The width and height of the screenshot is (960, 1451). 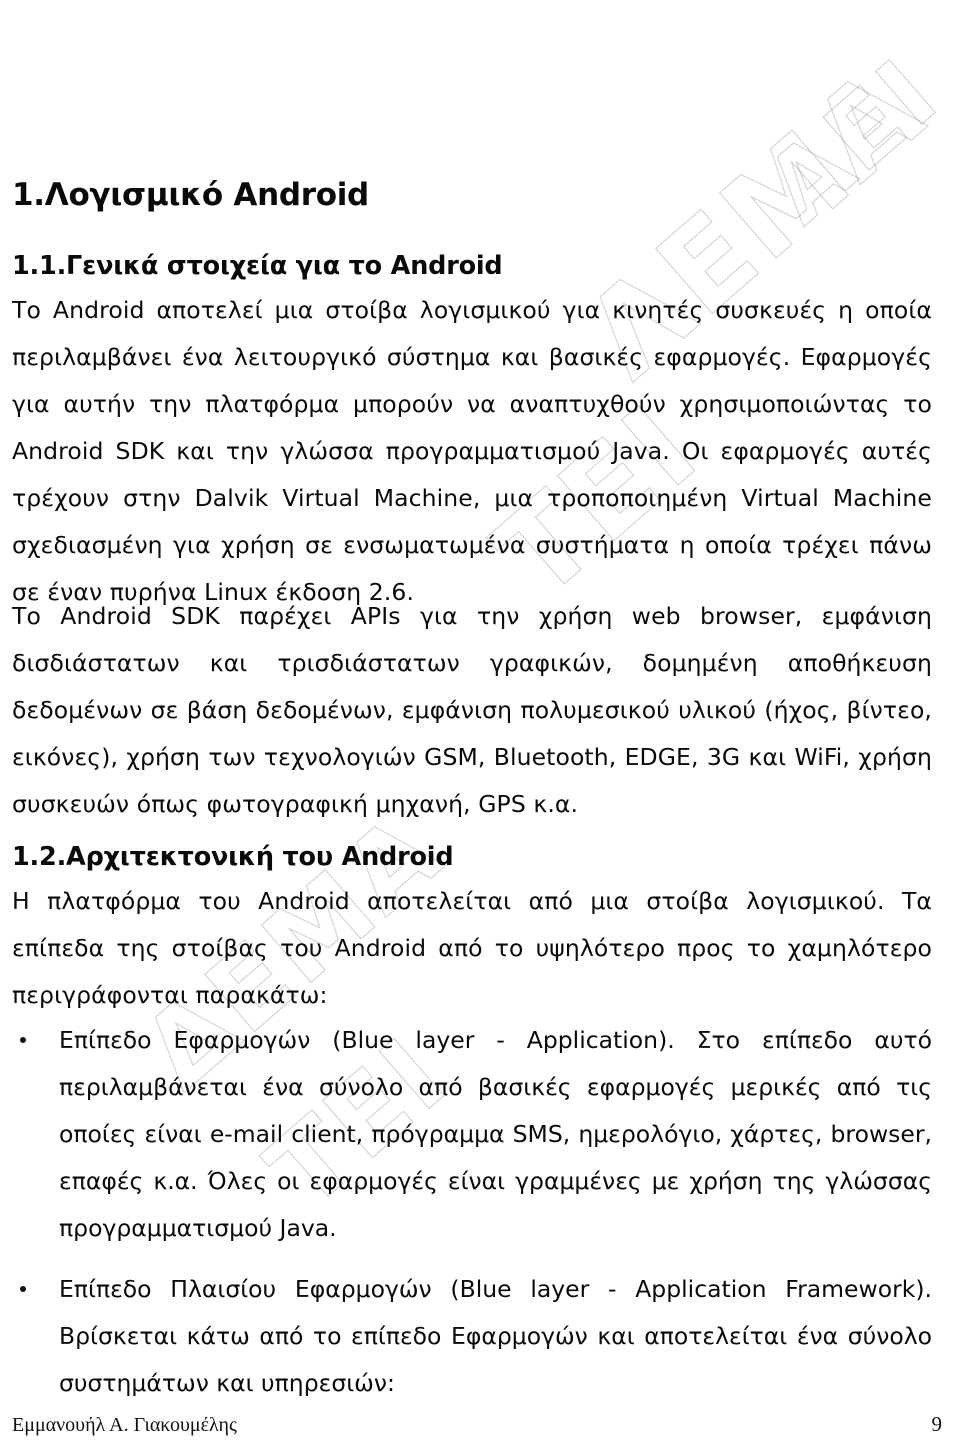 What do you see at coordinates (233, 857) in the screenshot?
I see `section-heading-1-2: 1.2.Αρχιτεκτονική του Android` at bounding box center [233, 857].